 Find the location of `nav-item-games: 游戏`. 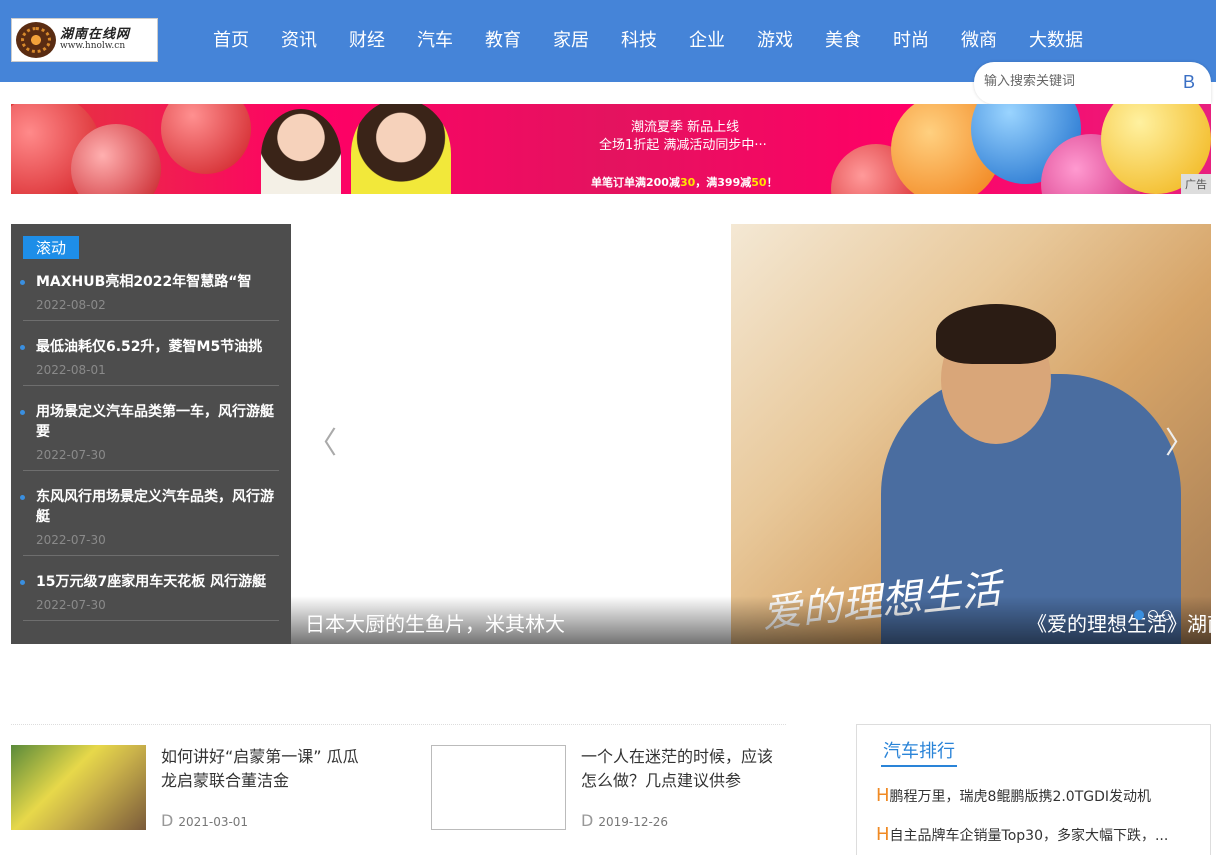

nav-item-games: 游戏 is located at coordinates (775, 39).